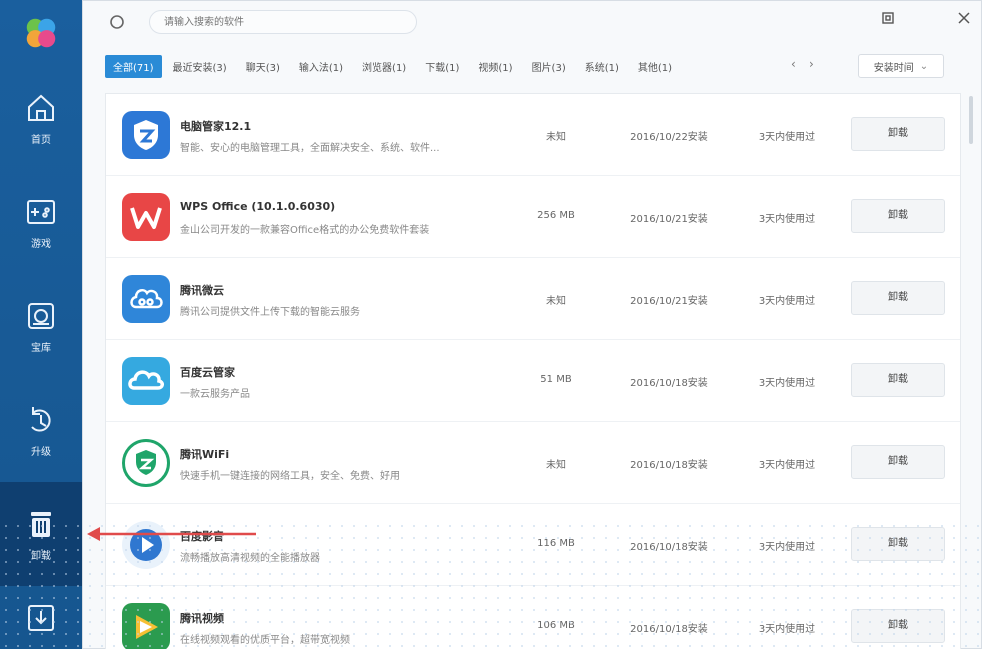  What do you see at coordinates (556, 625) in the screenshot?
I see `app-size: 106 MB` at bounding box center [556, 625].